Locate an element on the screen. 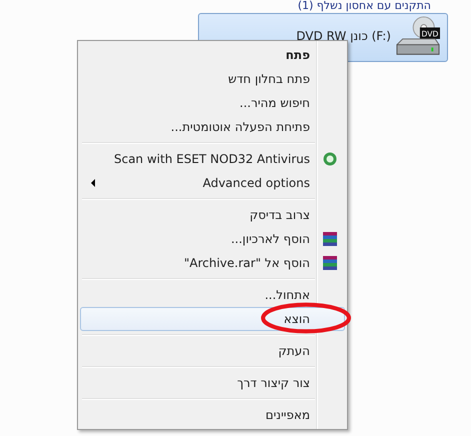  menu-item: מאפיינים is located at coordinates (212, 415).